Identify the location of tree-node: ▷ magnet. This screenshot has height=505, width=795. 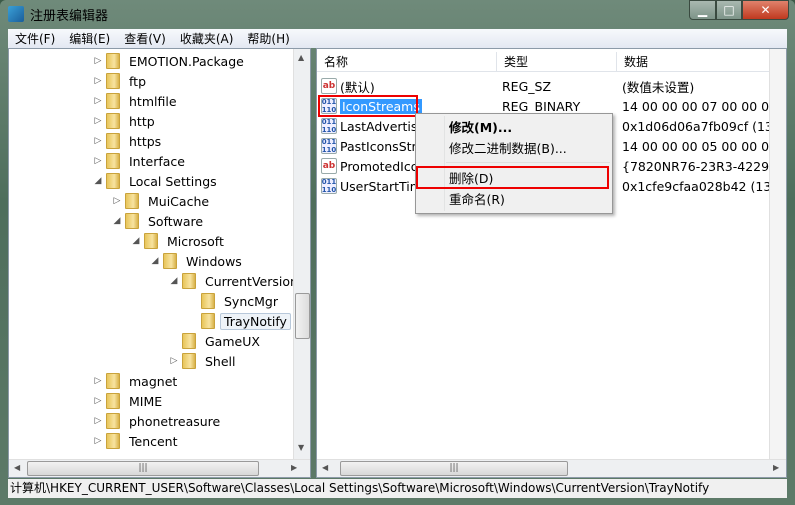
(137, 381).